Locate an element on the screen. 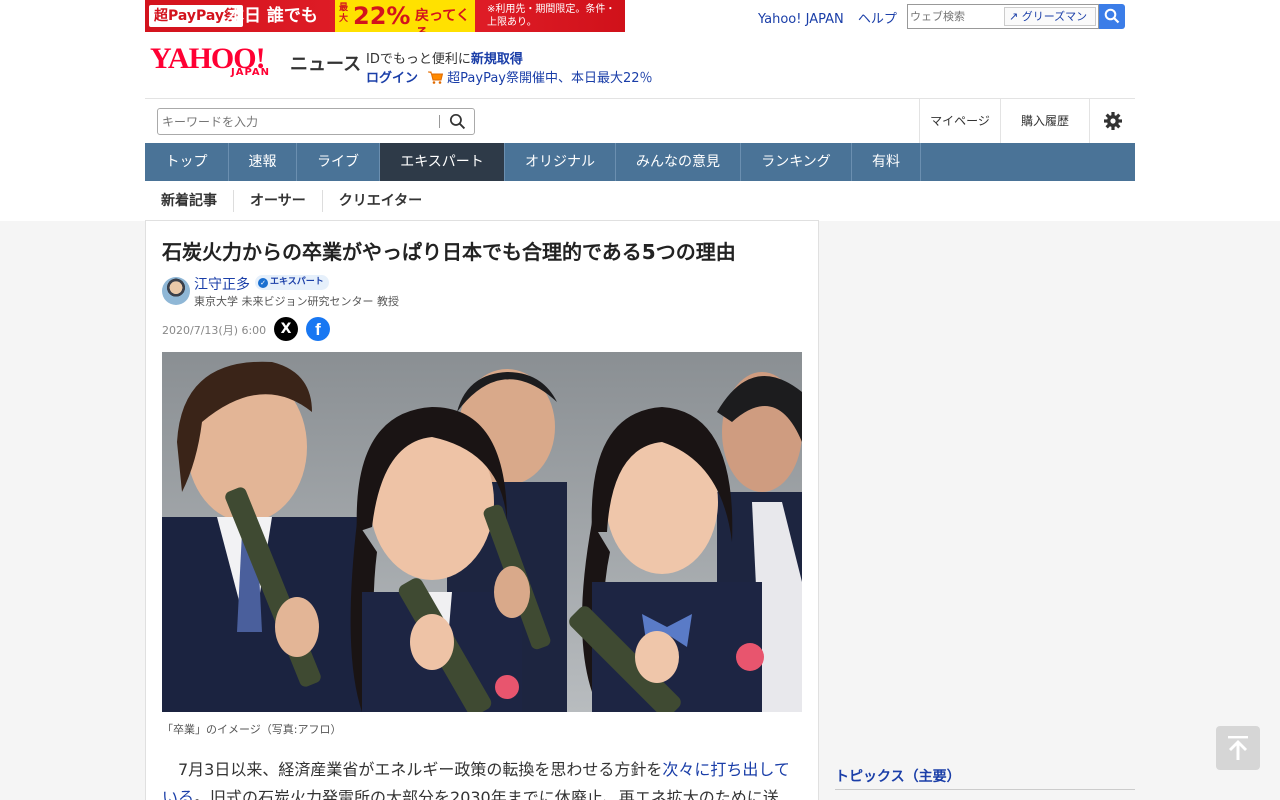 The image size is (1280, 800). expert-subnav: 新着記事 オーサー クリエイター is located at coordinates (291, 201).